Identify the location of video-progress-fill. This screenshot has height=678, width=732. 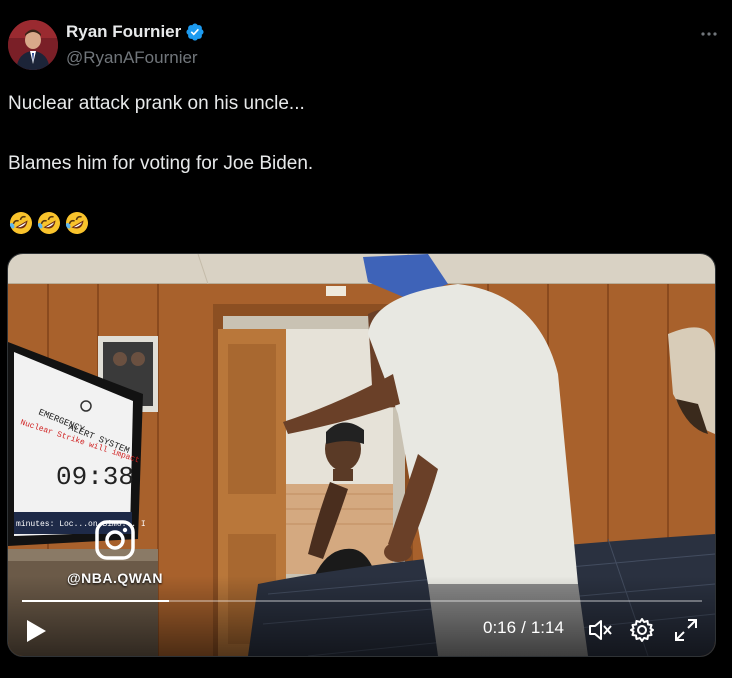
(95, 601).